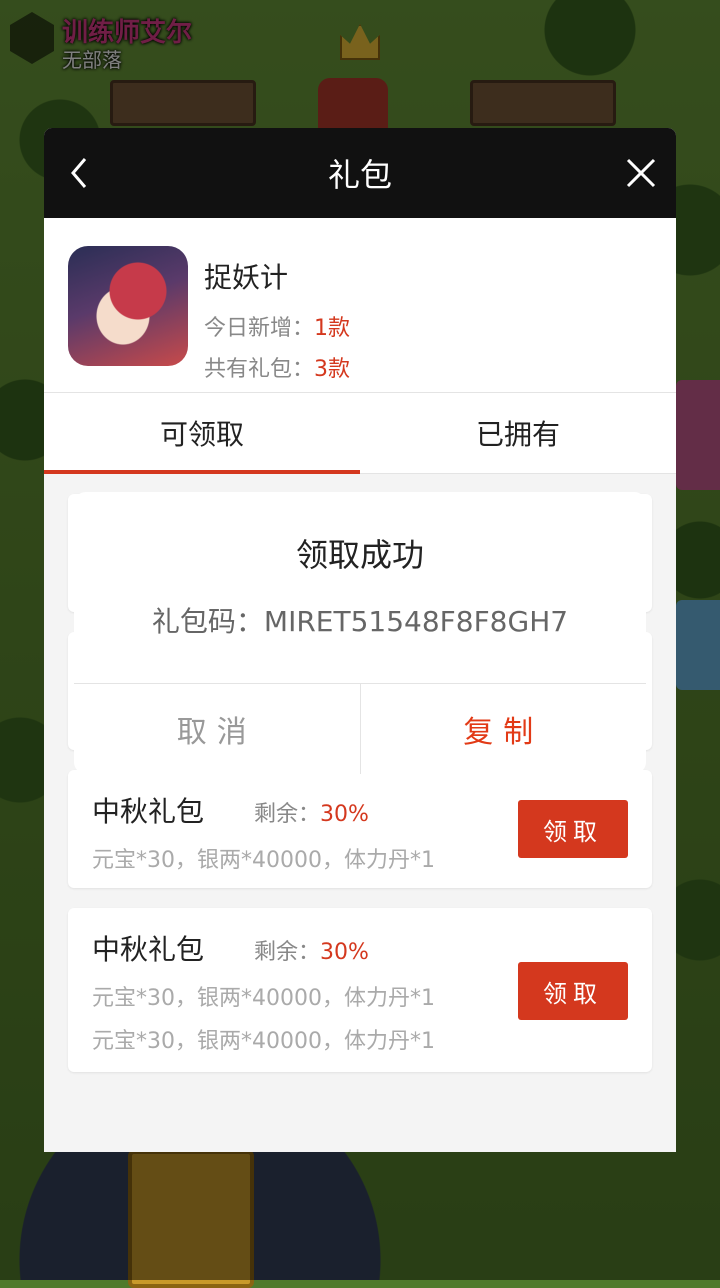  I want to click on gift-code-row: 礼包码：MIRET51548F8F8GH7, so click(360, 620).